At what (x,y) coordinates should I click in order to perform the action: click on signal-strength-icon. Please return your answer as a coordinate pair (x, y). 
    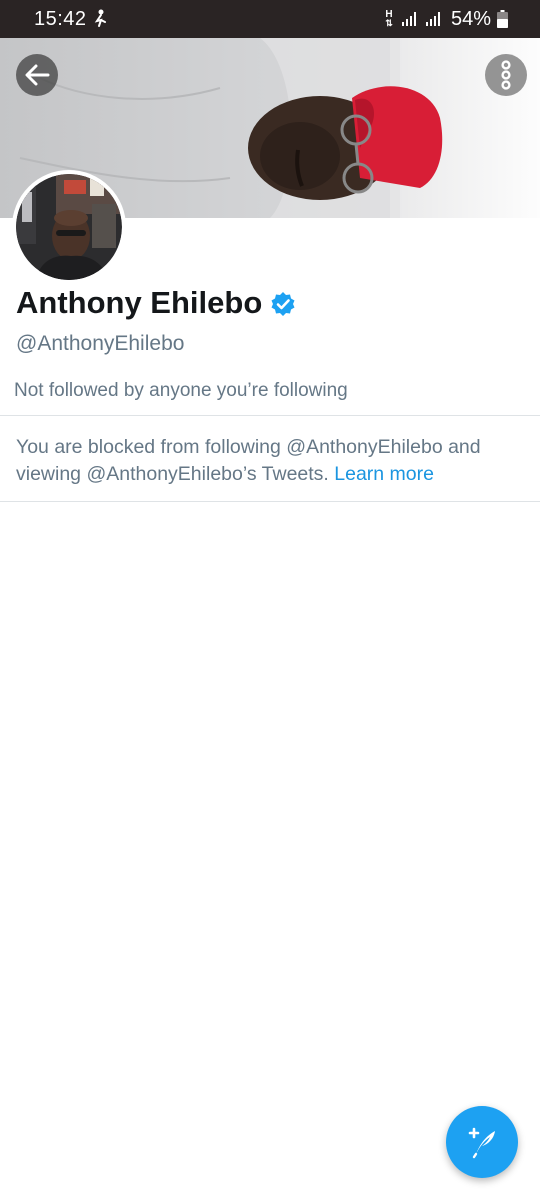
    Looking at the image, I should click on (408, 19).